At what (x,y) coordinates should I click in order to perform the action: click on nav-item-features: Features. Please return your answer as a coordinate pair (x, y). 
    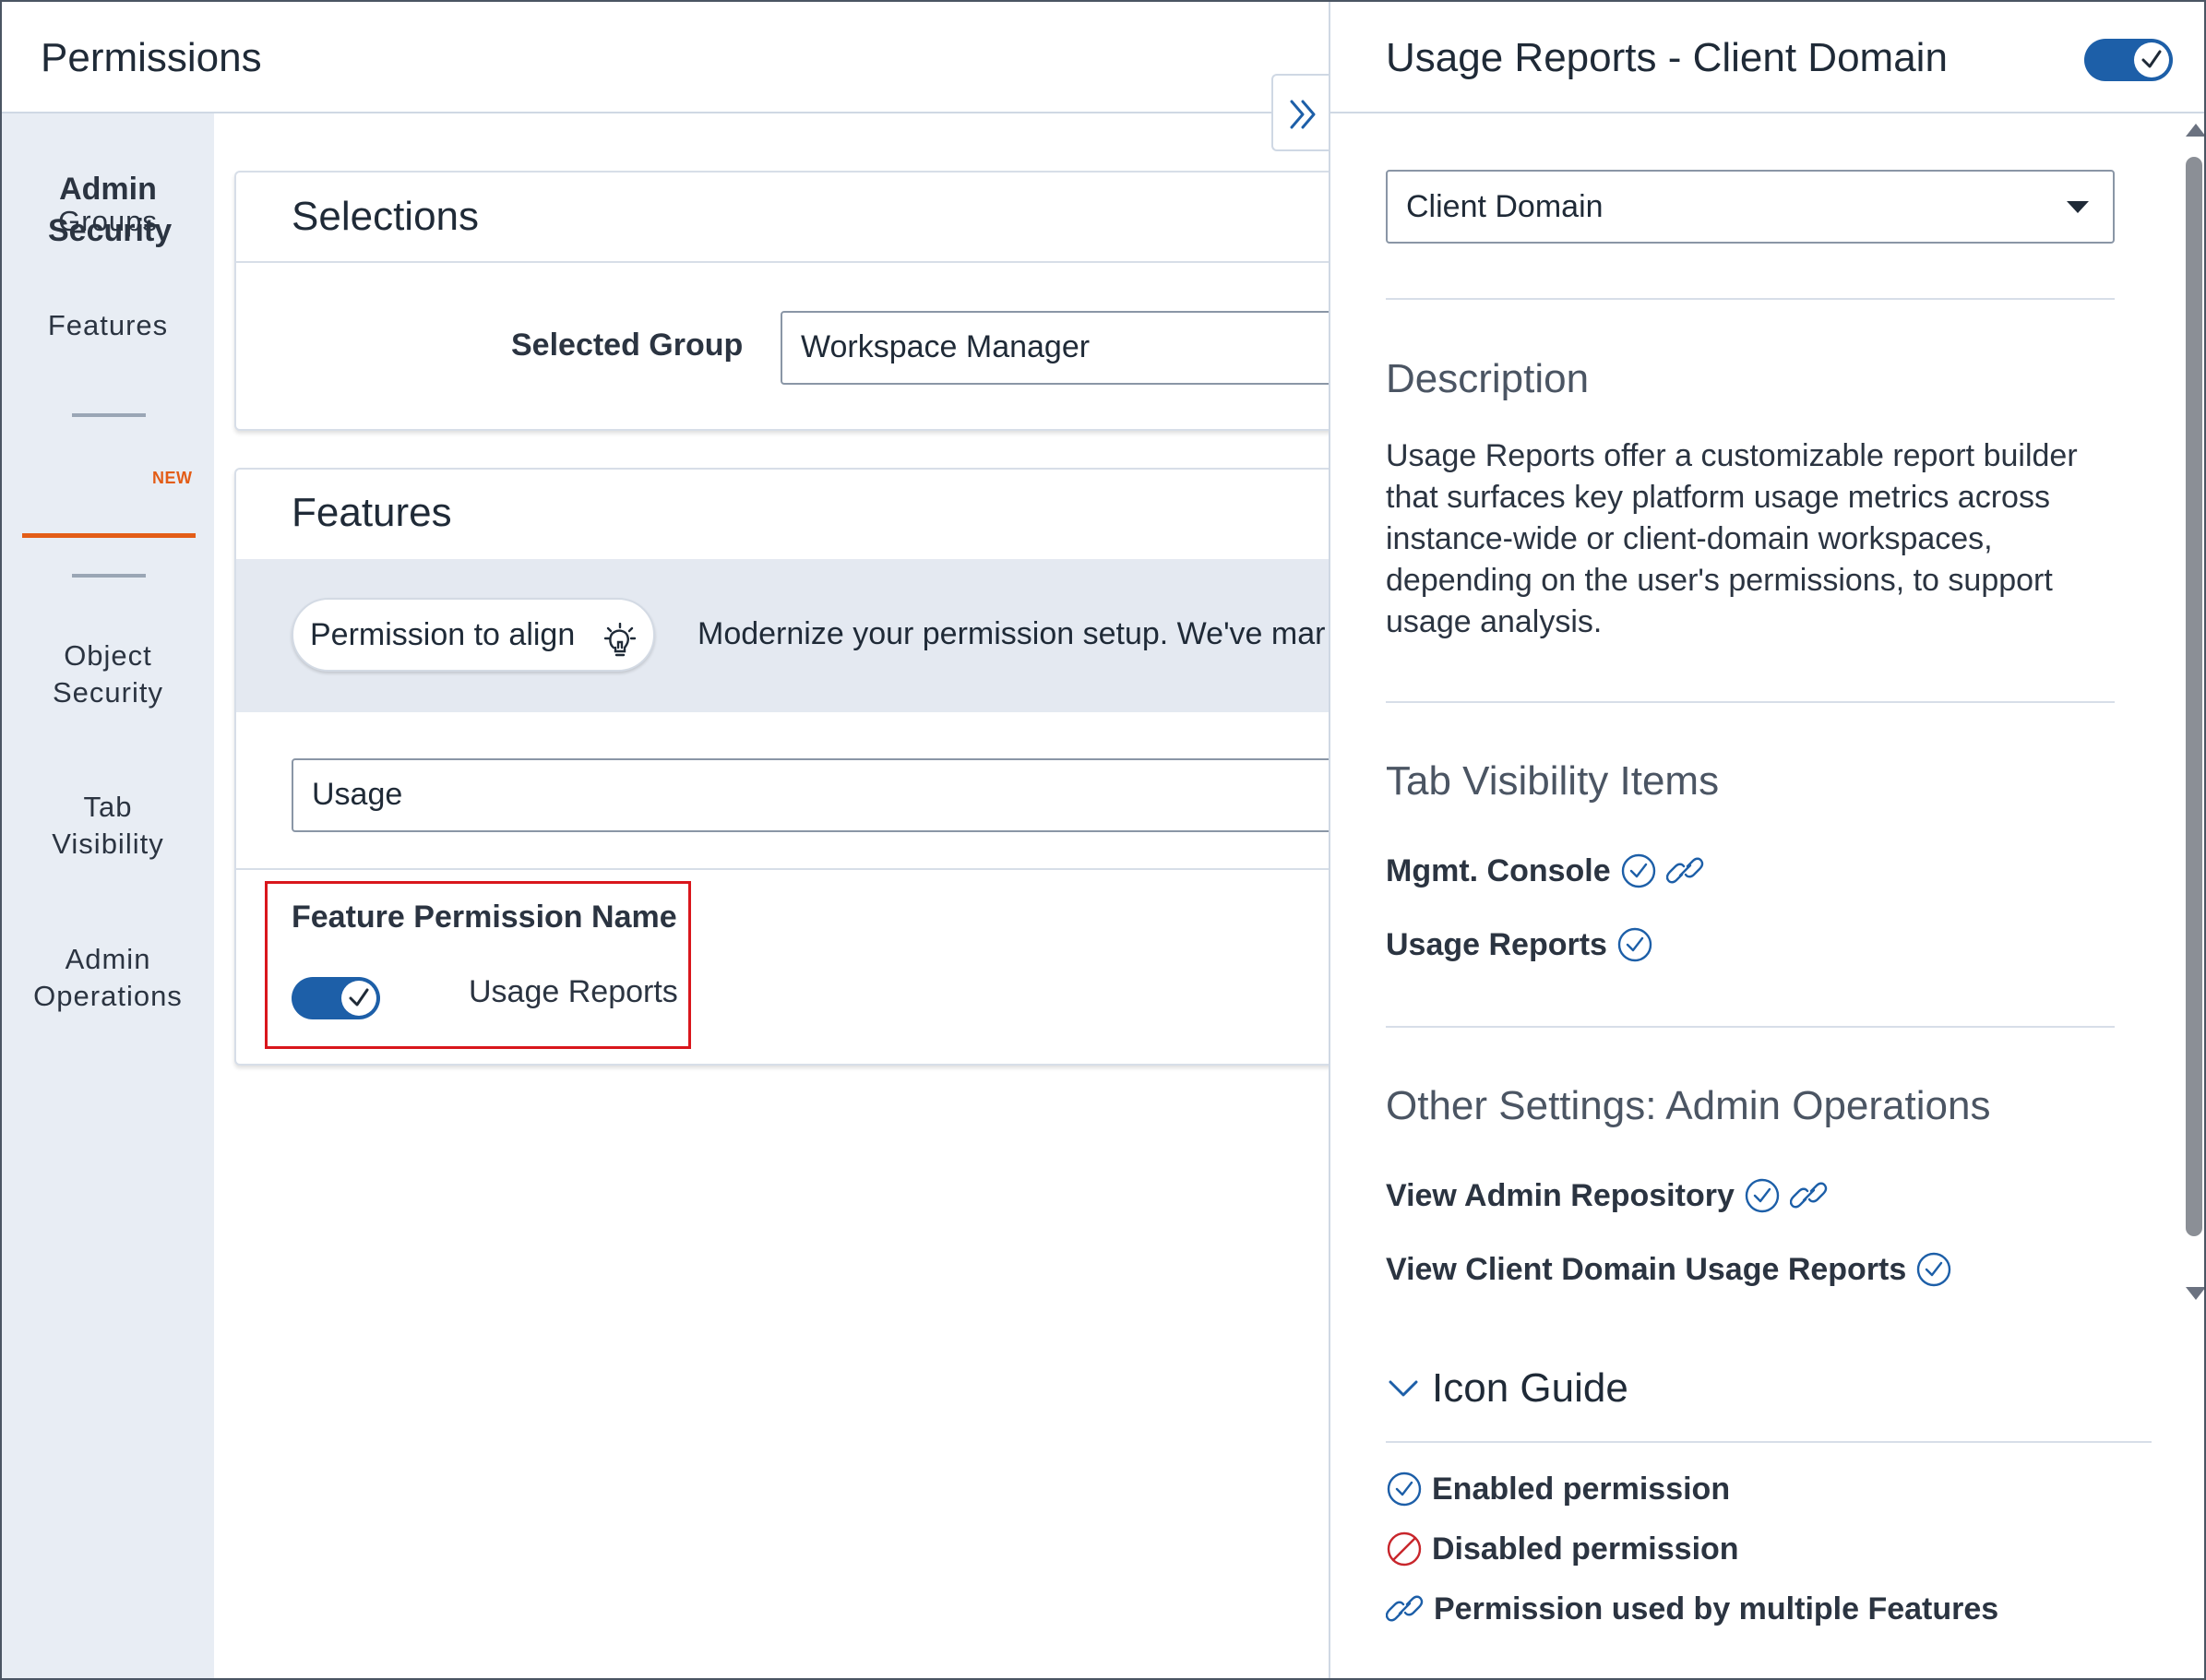
    Looking at the image, I should click on (108, 325).